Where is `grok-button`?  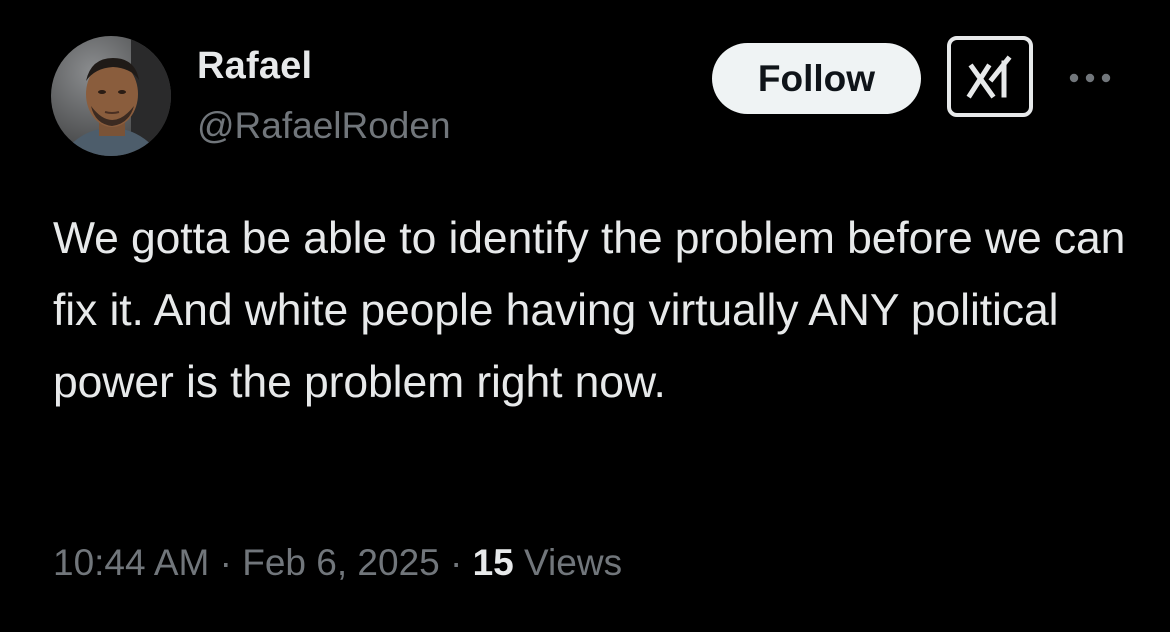
grok-button is located at coordinates (990, 76).